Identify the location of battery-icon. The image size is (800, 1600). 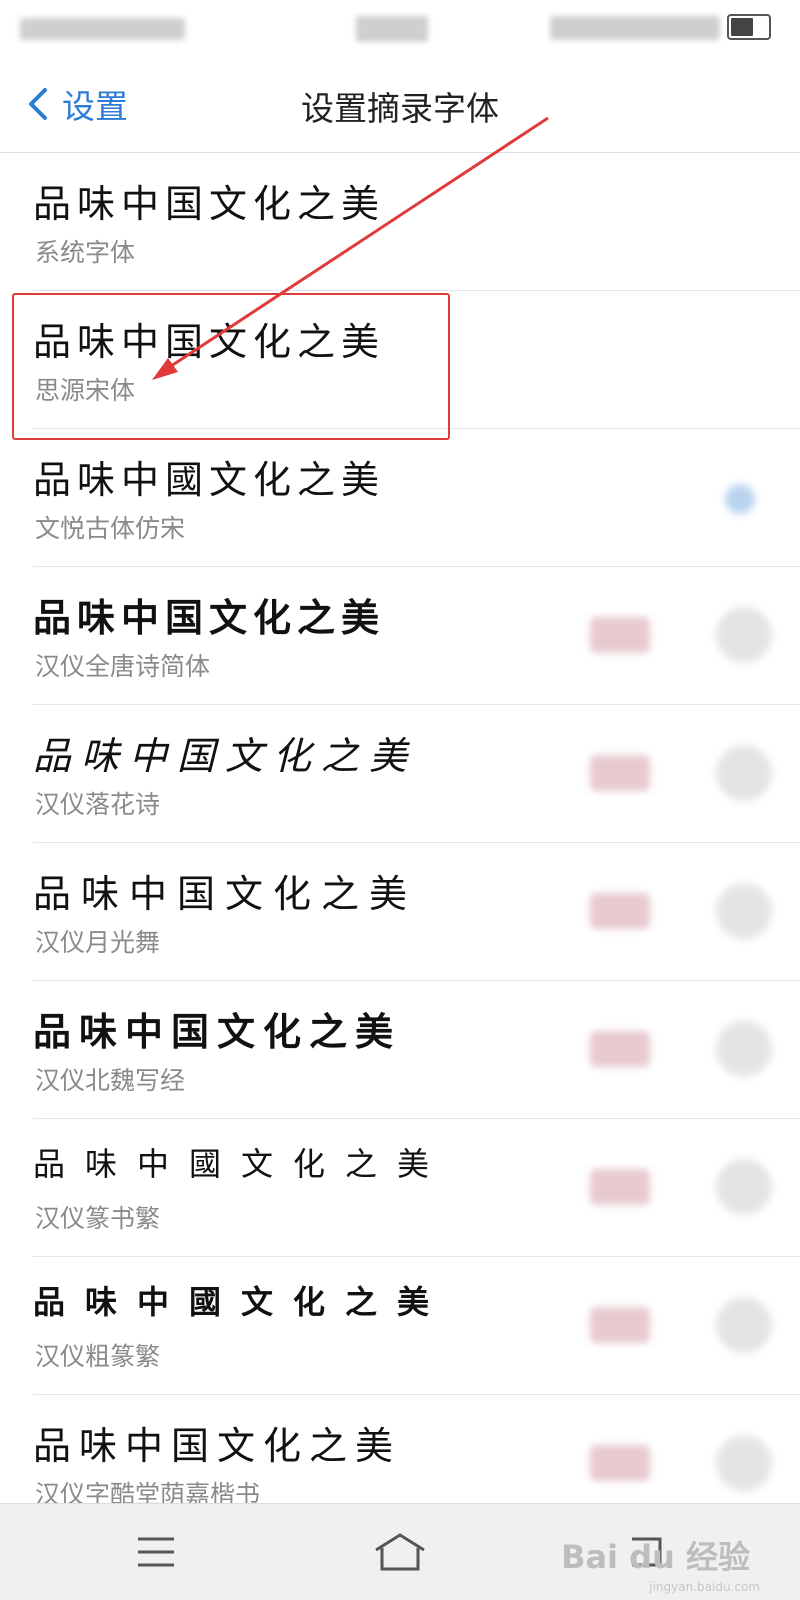
(749, 27).